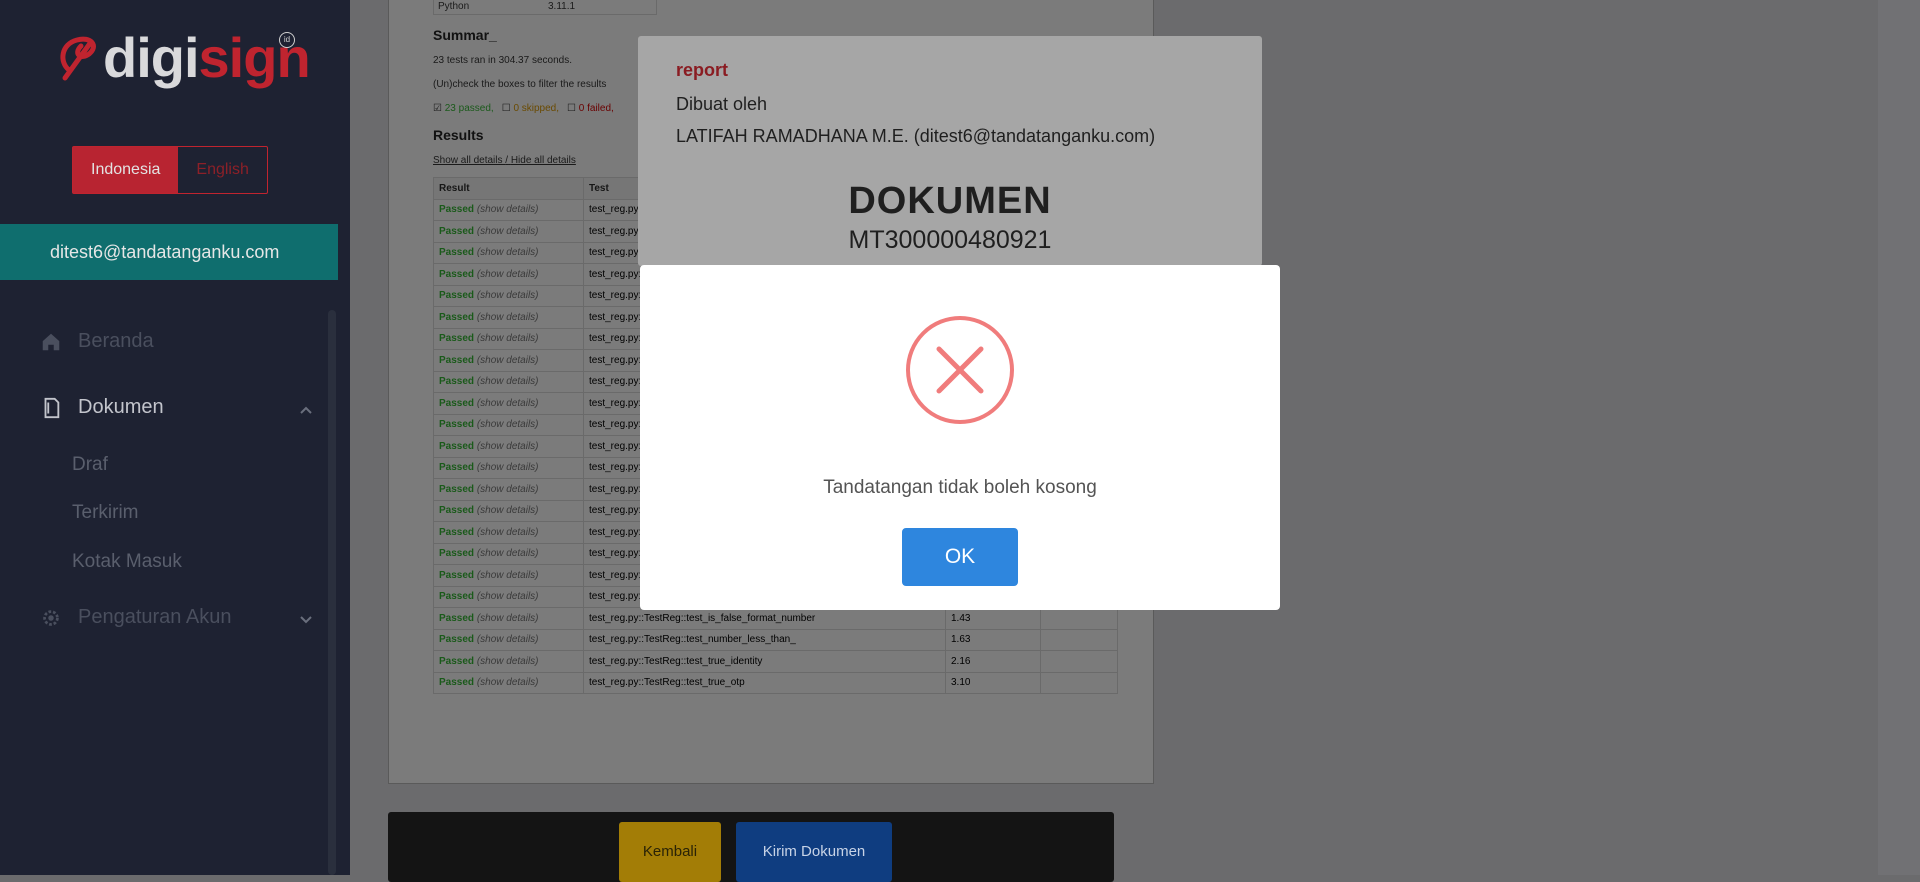 Image resolution: width=1920 pixels, height=882 pixels. What do you see at coordinates (960, 370) in the screenshot?
I see `error-x-icon` at bounding box center [960, 370].